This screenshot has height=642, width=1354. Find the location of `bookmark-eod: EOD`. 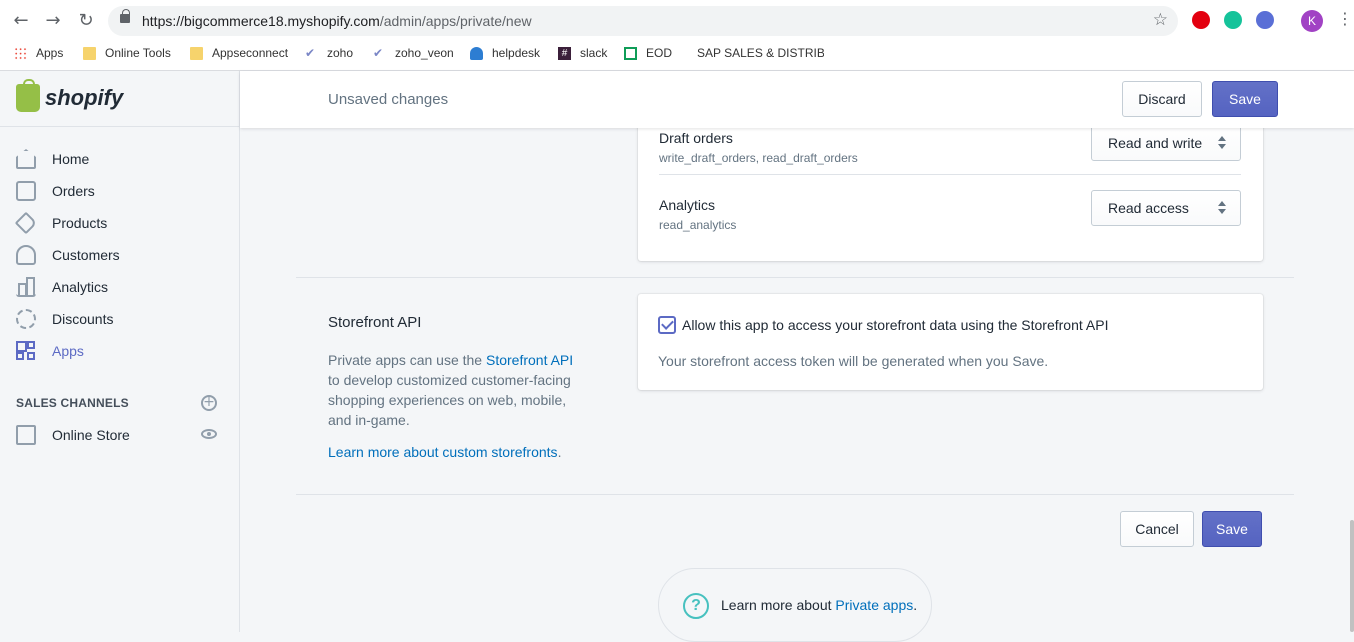

bookmark-eod: EOD is located at coordinates (648, 53).